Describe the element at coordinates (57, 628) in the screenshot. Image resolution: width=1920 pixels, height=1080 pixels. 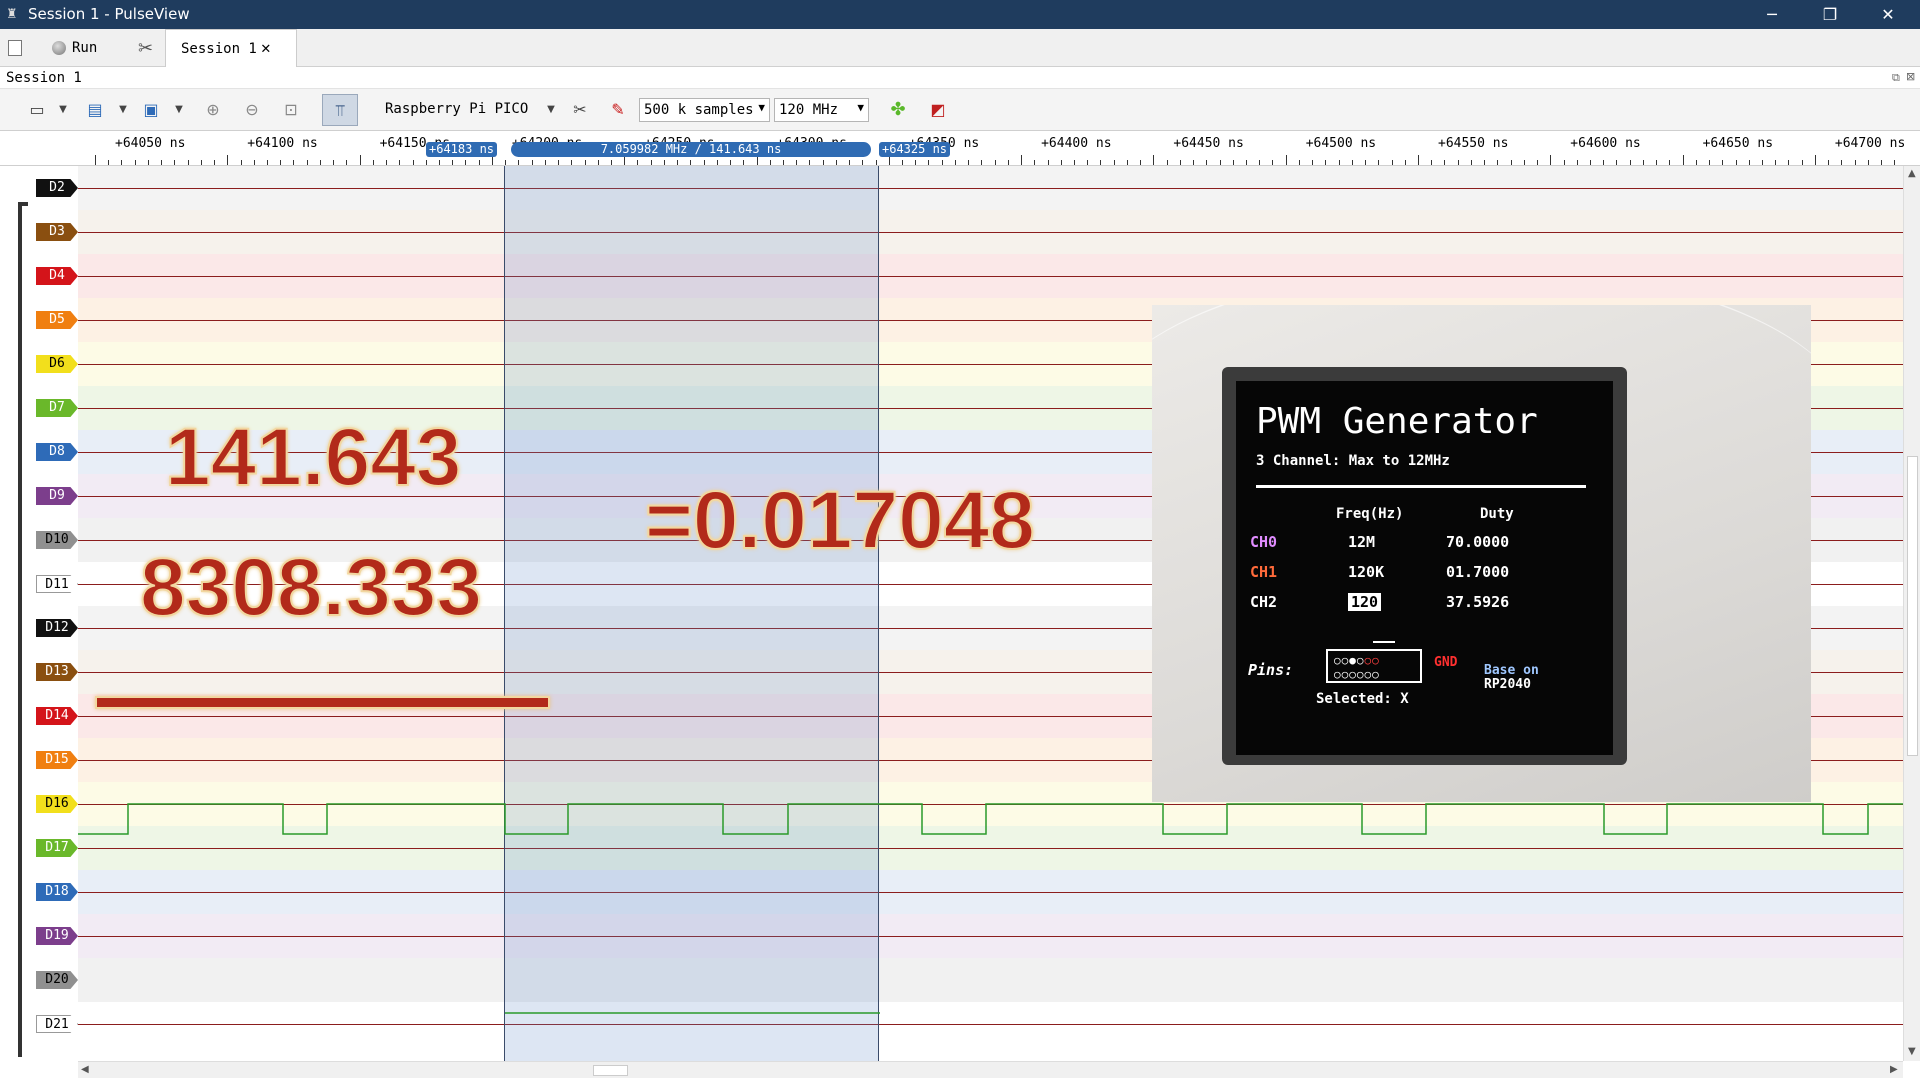
I see `channel-label-d12: D12` at that location.